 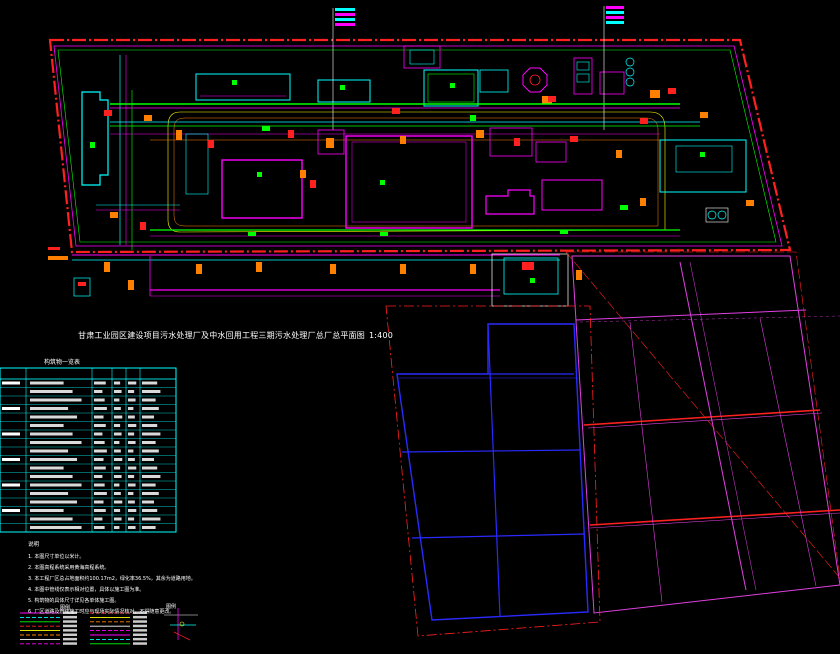 What do you see at coordinates (34, 545) in the screenshot?
I see `notes-title: 说明` at bounding box center [34, 545].